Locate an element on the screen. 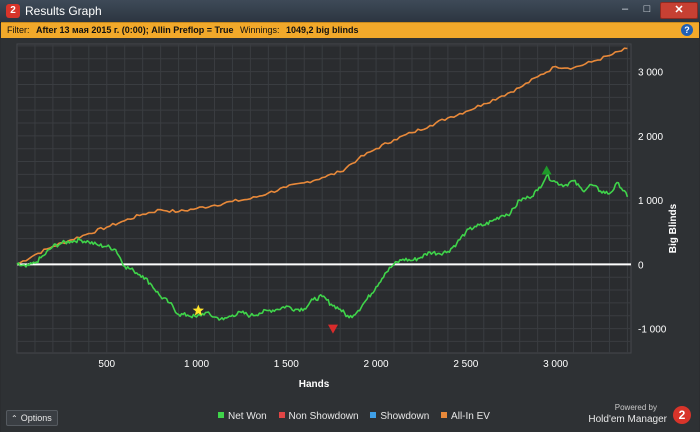 This screenshot has width=700, height=432. legend-item-net-won: Net Won is located at coordinates (242, 417).